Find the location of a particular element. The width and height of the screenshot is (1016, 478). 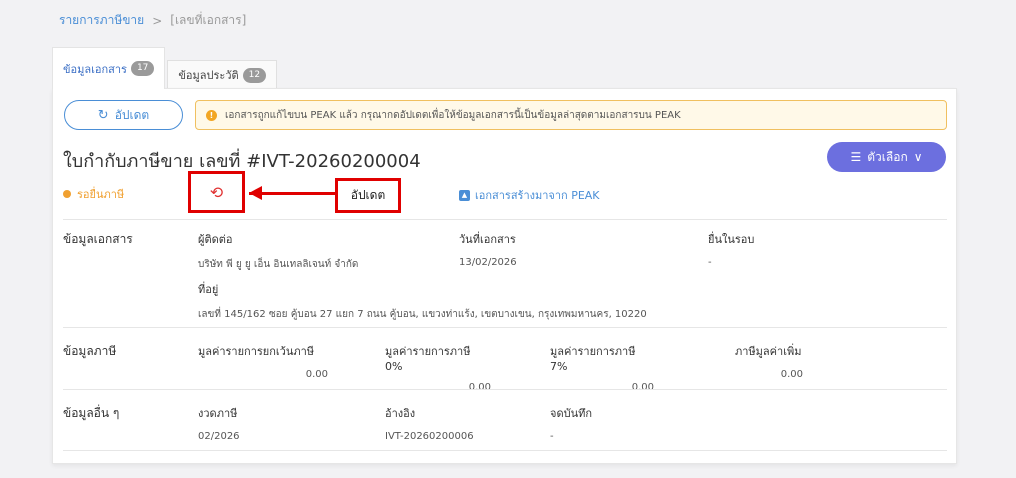

status-badge: รอยื่นภาษี is located at coordinates (93, 194).